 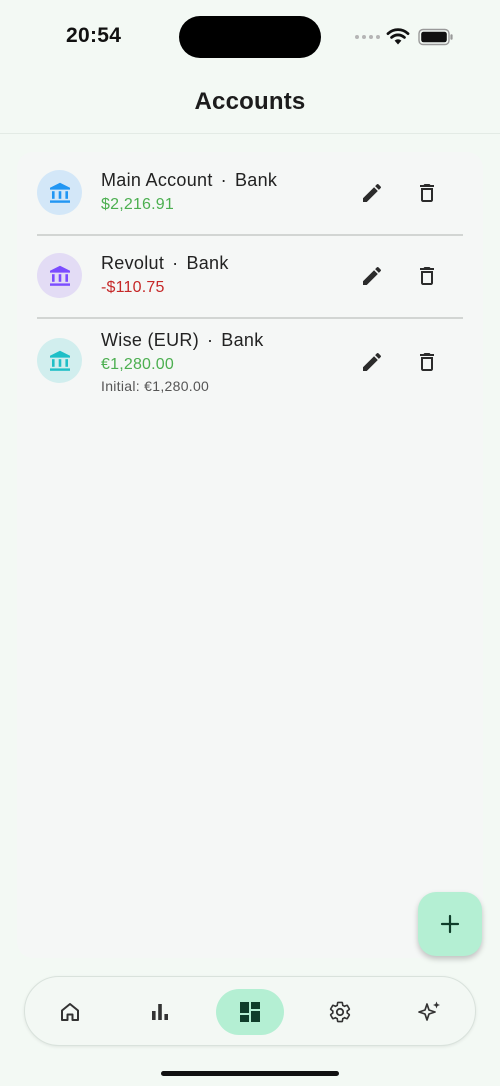 I want to click on page-title: Accounts, so click(x=250, y=101).